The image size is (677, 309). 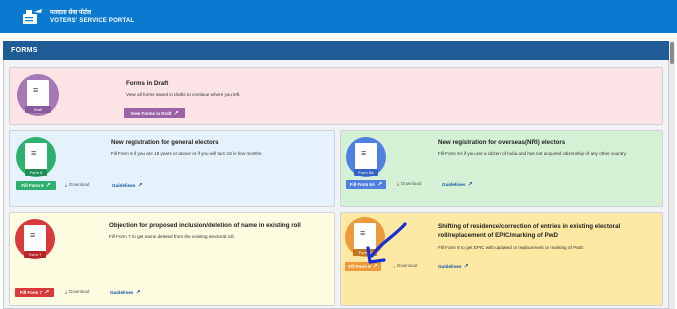 What do you see at coordinates (34, 153) in the screenshot?
I see `user-add-icon: ≡` at bounding box center [34, 153].